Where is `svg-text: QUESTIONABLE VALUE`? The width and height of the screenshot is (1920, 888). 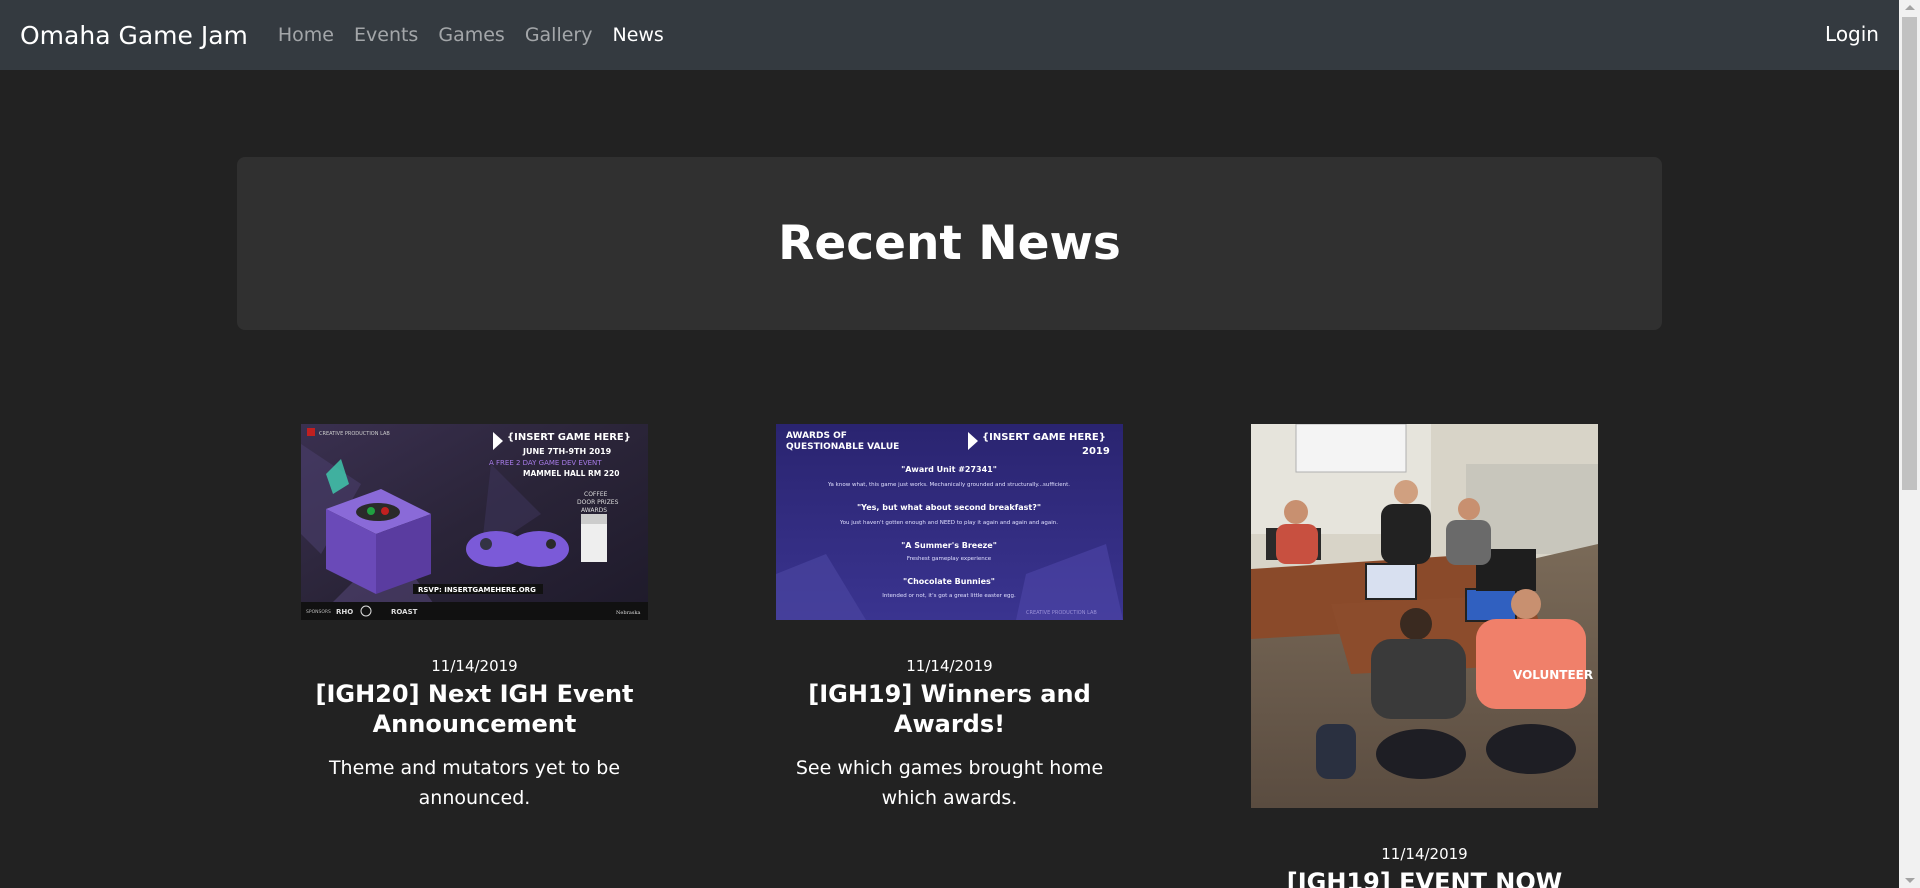
svg-text: QUESTIONABLE VALUE is located at coordinates (842, 447).